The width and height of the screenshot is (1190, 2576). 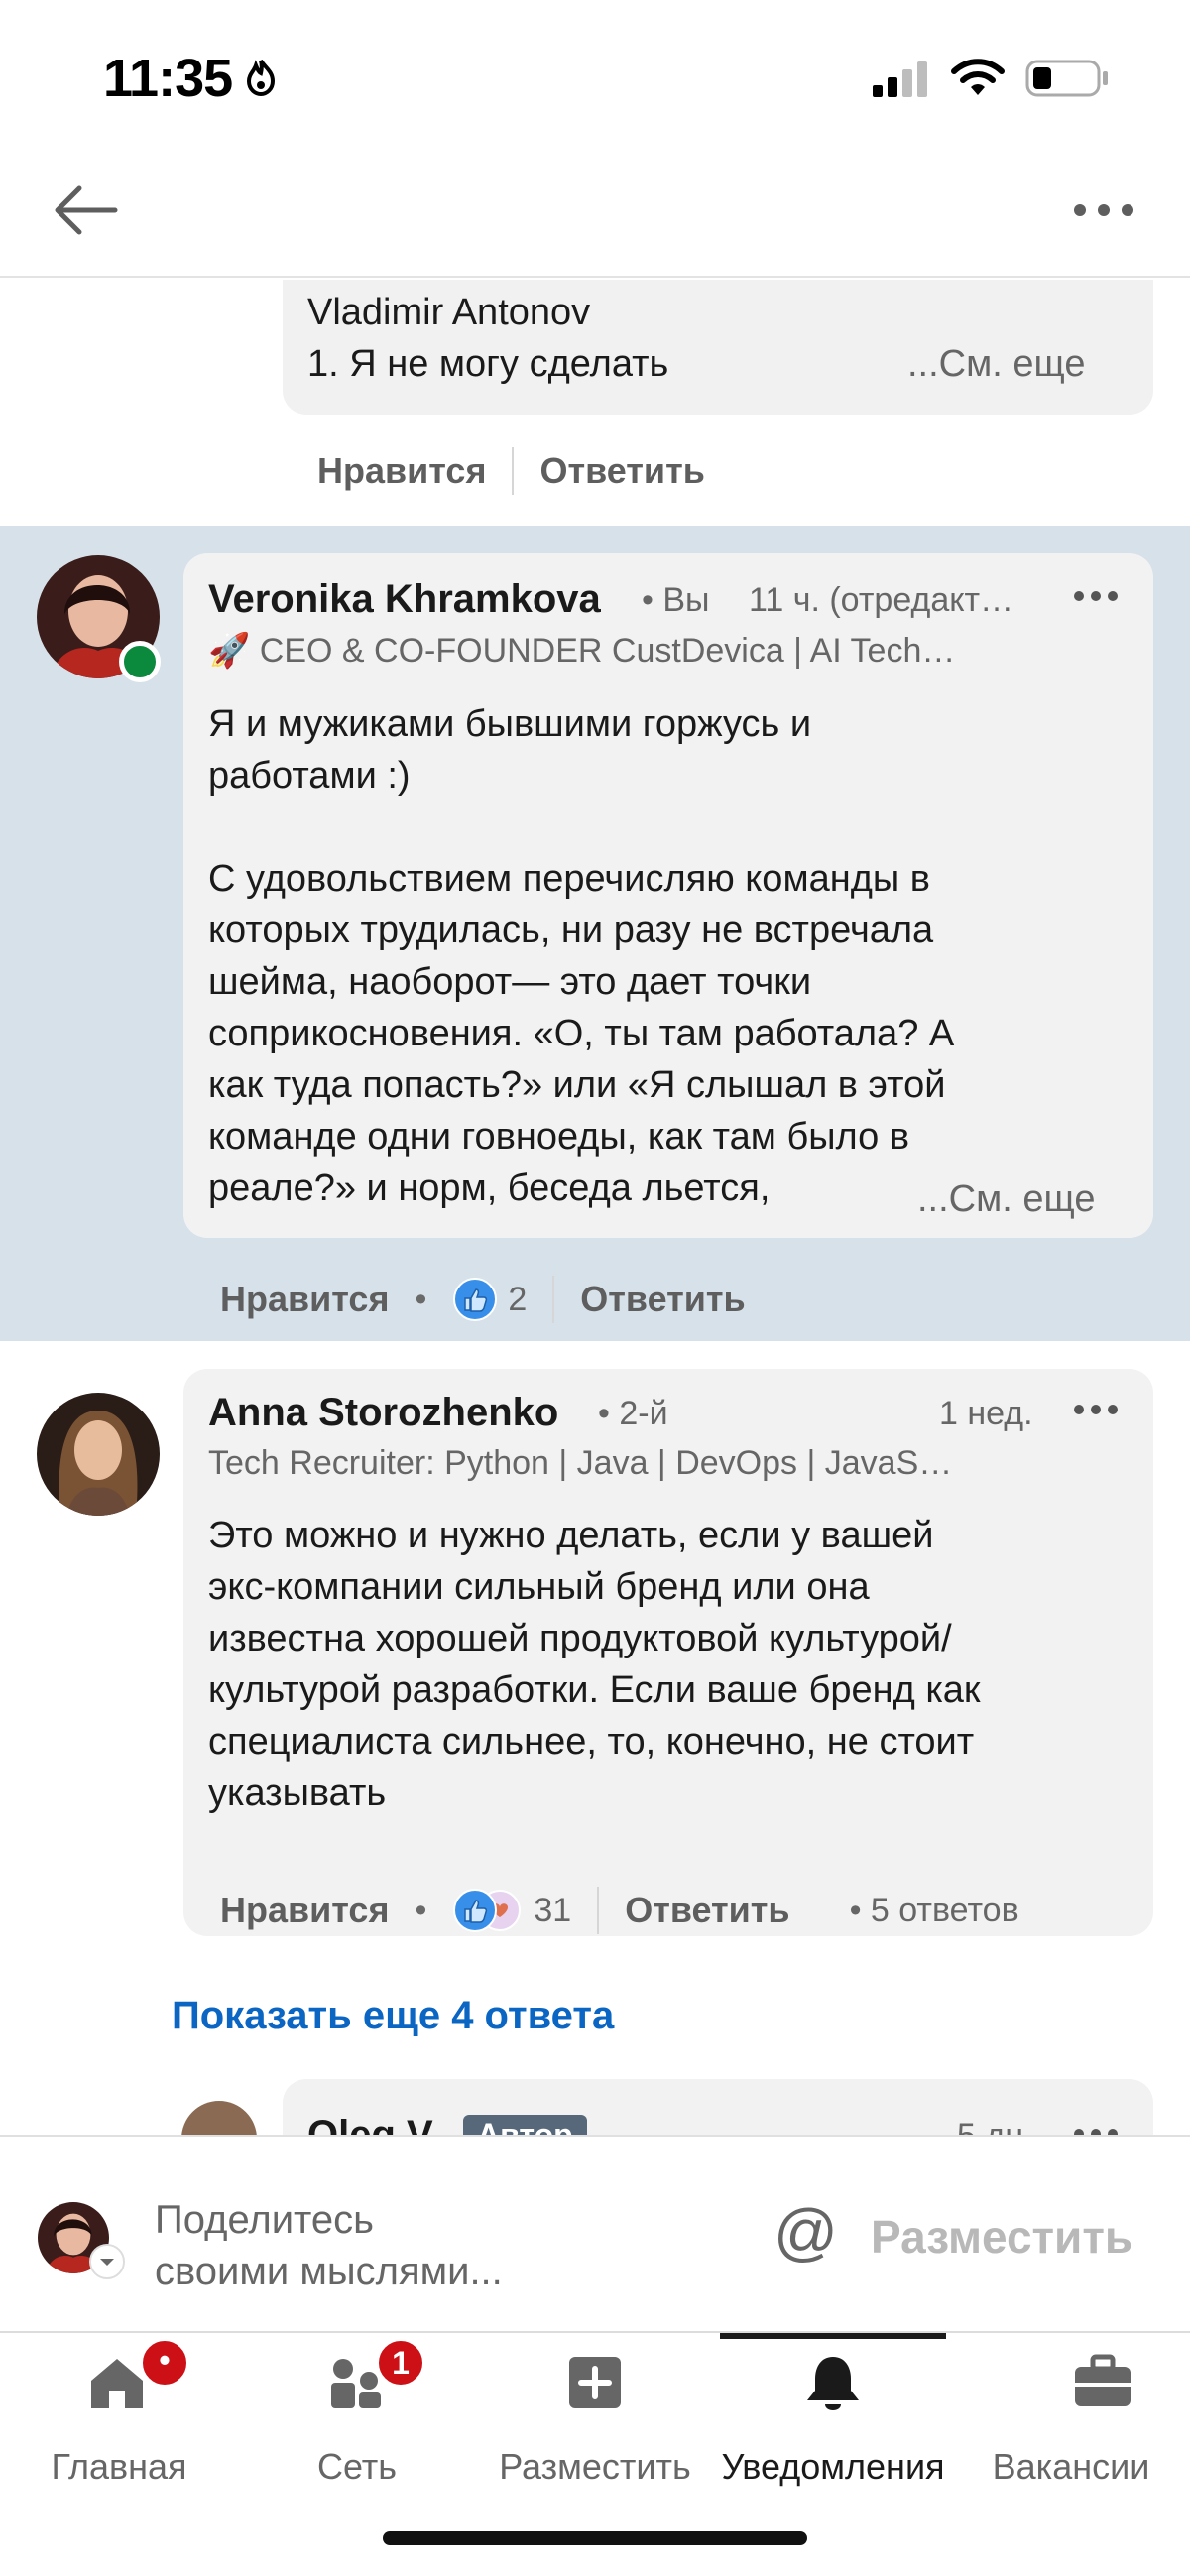 I want to click on top-nav, so click(x=595, y=213).